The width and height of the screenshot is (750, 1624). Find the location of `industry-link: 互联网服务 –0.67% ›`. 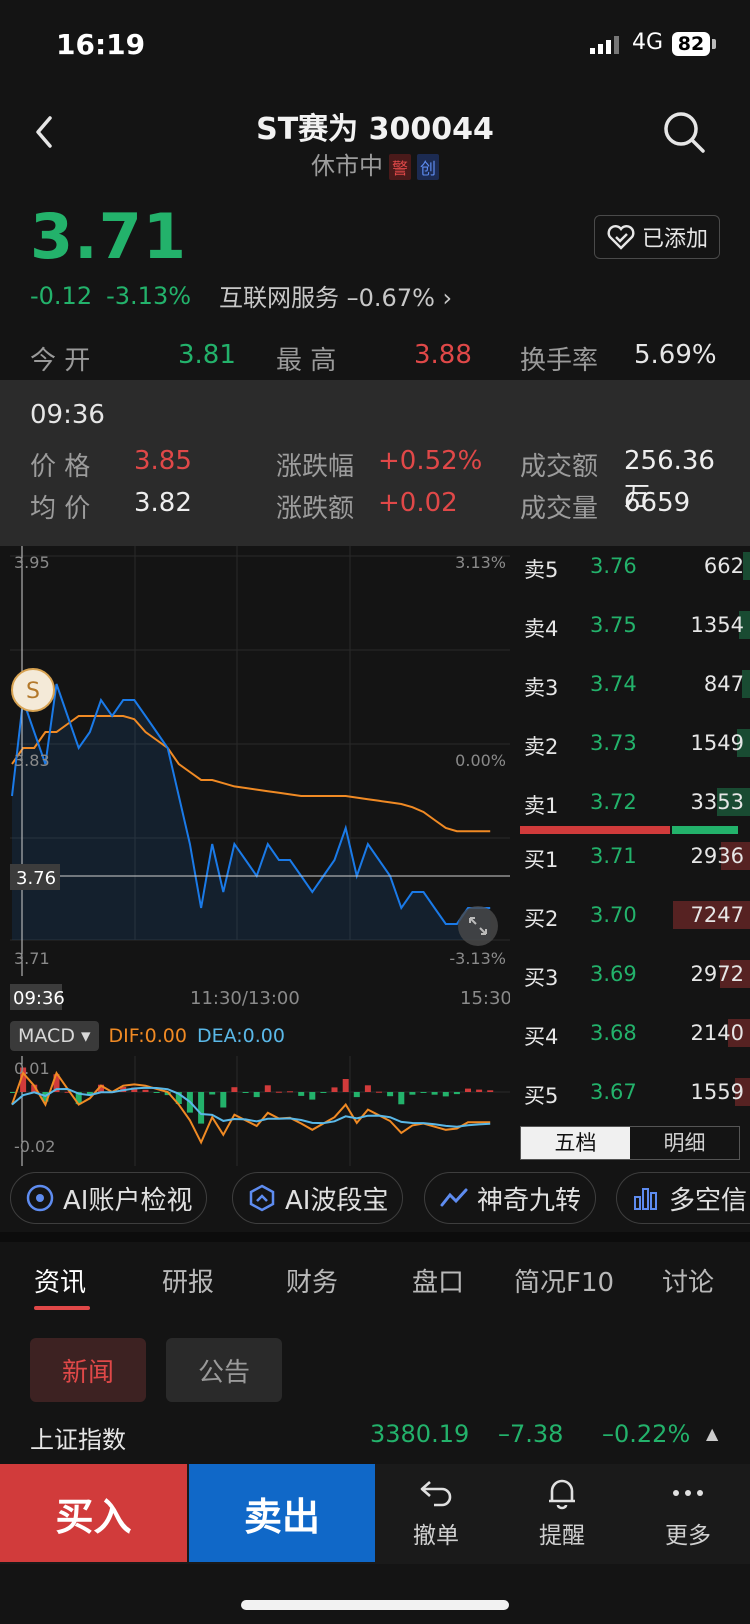

industry-link: 互联网服务 –0.67% › is located at coordinates (335, 295).